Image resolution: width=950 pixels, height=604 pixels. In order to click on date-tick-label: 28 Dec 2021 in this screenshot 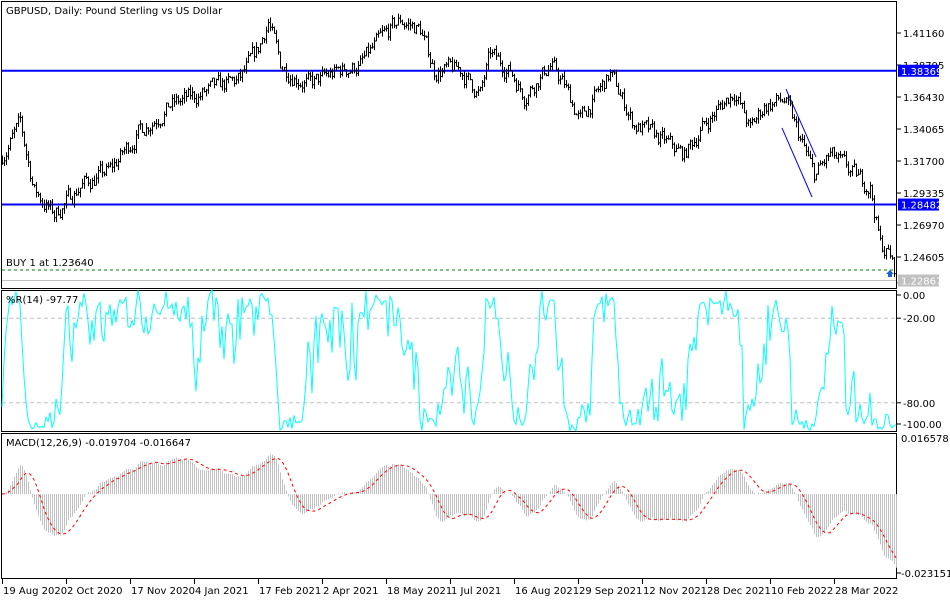, I will do `click(739, 591)`.